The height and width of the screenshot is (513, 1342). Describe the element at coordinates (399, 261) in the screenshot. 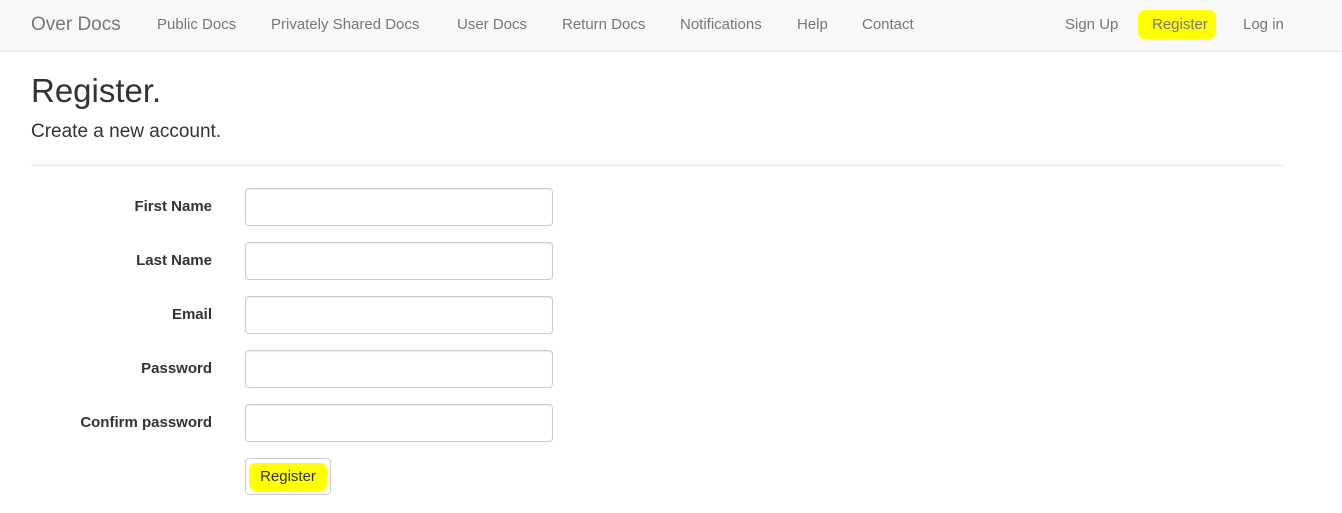

I see `last-name-input` at that location.